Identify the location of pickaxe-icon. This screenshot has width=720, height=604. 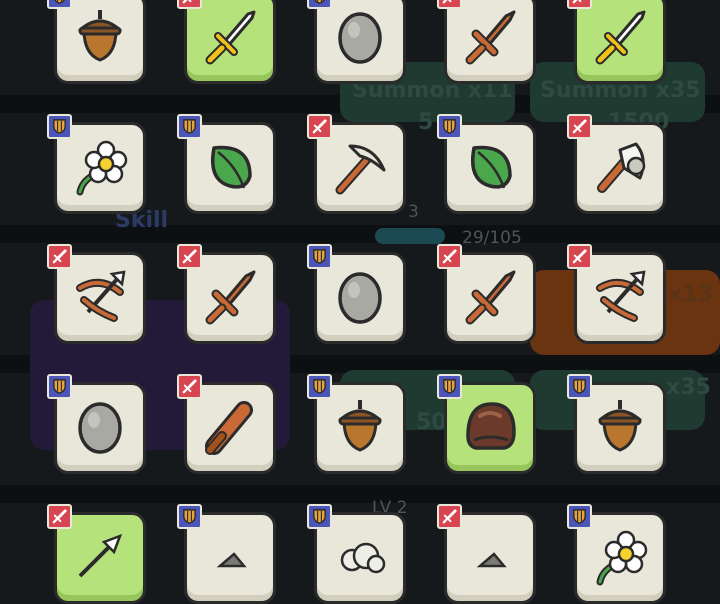
(360, 166).